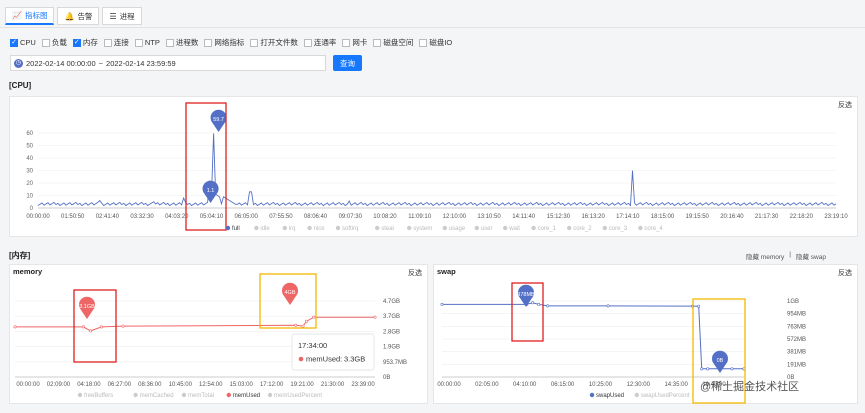  What do you see at coordinates (29, 197) in the screenshot?
I see `cpu-y-tick: 10` at bounding box center [29, 197].